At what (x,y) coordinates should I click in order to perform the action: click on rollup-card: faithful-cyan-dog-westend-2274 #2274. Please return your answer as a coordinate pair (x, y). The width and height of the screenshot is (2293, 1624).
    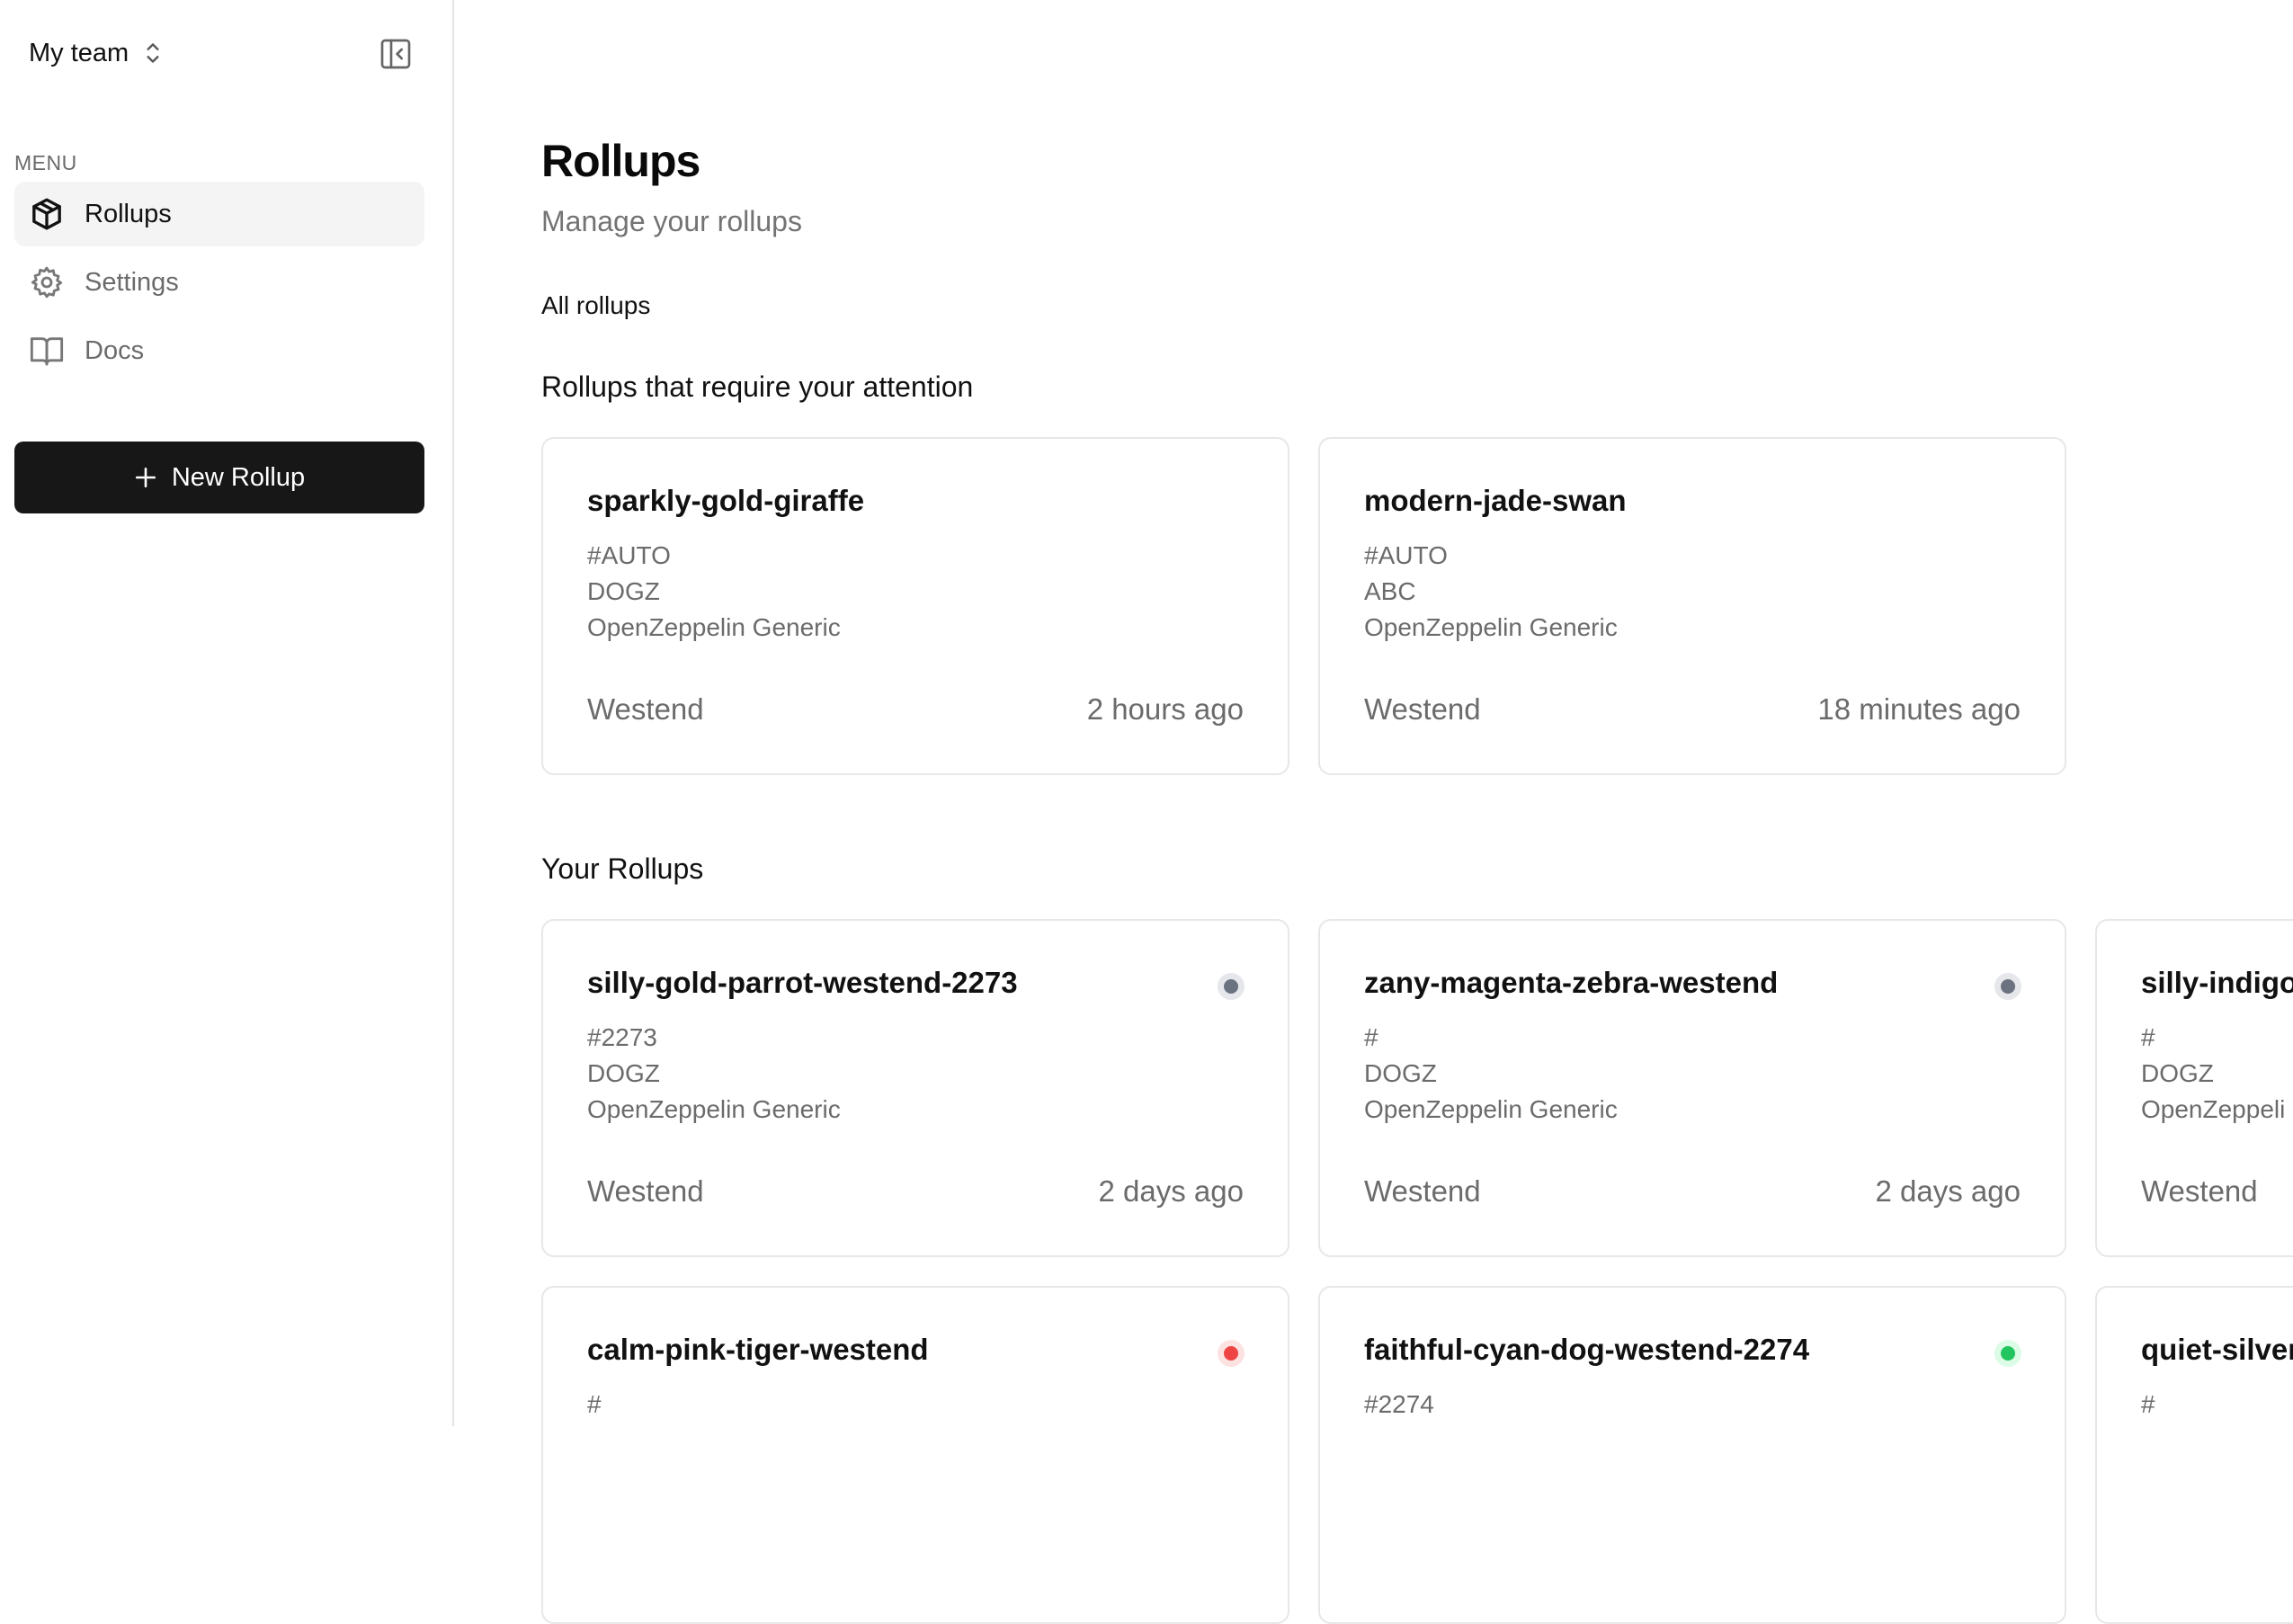
    Looking at the image, I should click on (1692, 1455).